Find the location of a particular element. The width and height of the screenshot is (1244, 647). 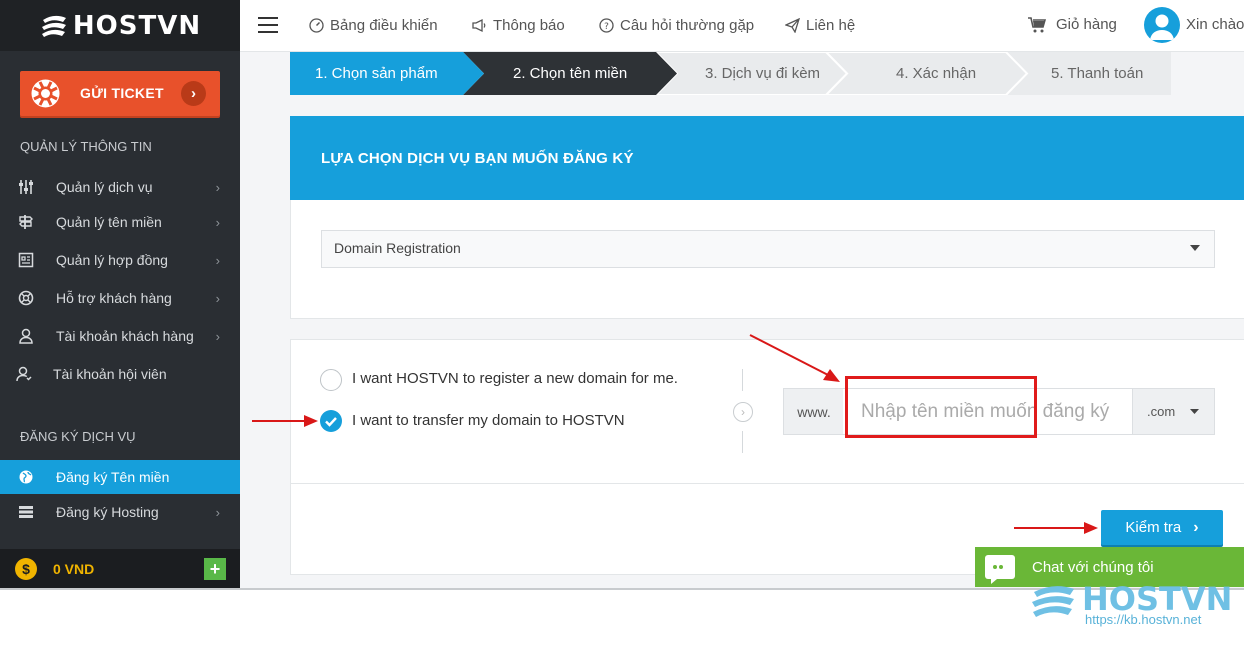

sidebar-item-label: Quản lý hợp đồng is located at coordinates (112, 260).